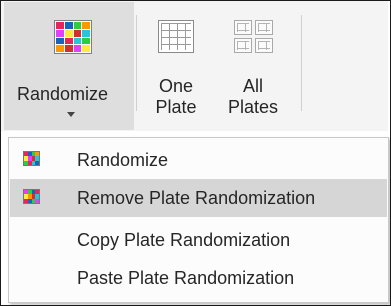  I want to click on menu-item-label: Randomize, so click(123, 160).